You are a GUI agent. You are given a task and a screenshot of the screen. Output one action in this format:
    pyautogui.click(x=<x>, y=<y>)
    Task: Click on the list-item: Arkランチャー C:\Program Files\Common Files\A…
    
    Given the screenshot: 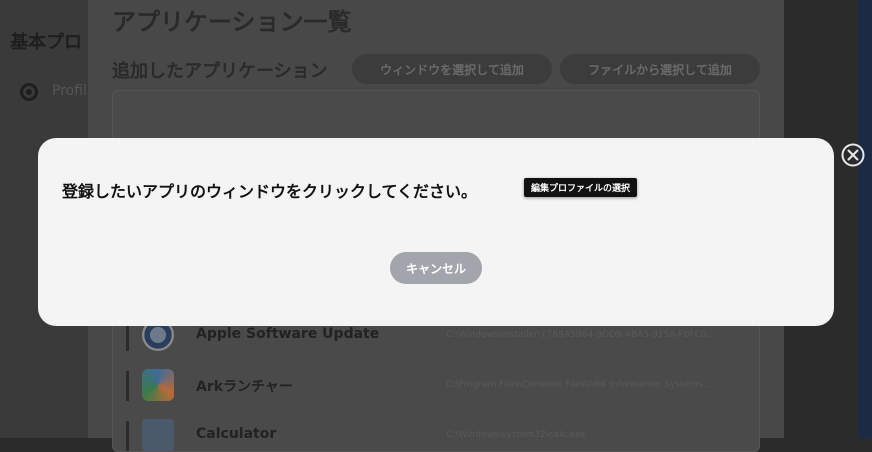 What is the action you would take?
    pyautogui.click(x=436, y=385)
    